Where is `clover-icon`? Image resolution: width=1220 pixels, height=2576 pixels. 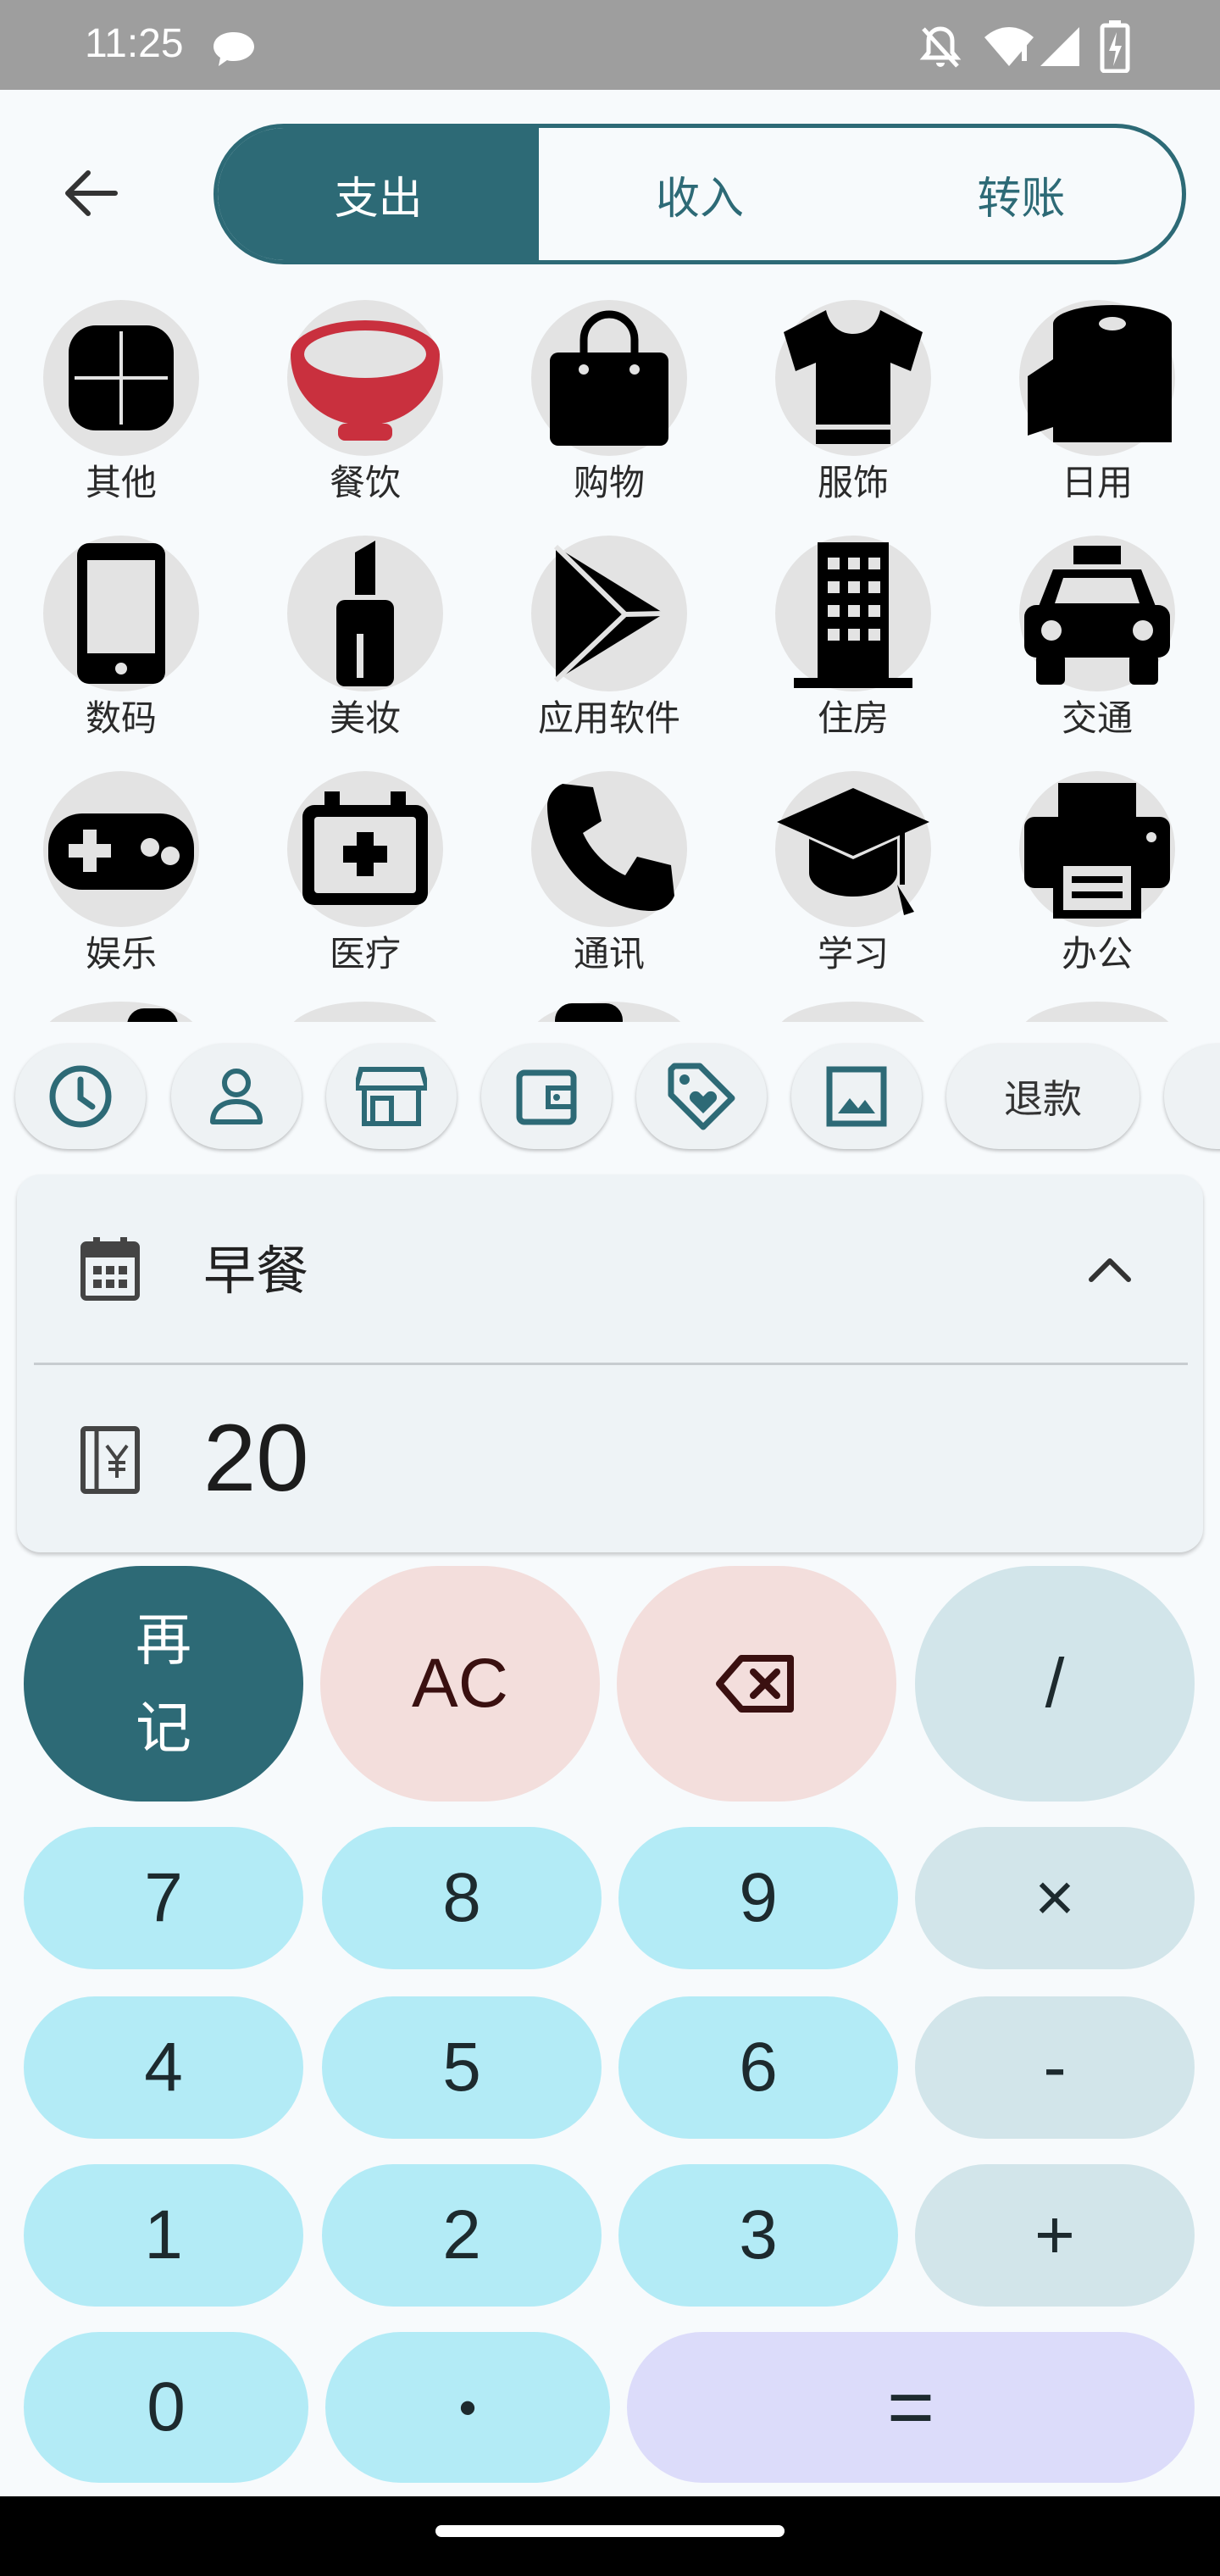
clover-icon is located at coordinates (121, 377).